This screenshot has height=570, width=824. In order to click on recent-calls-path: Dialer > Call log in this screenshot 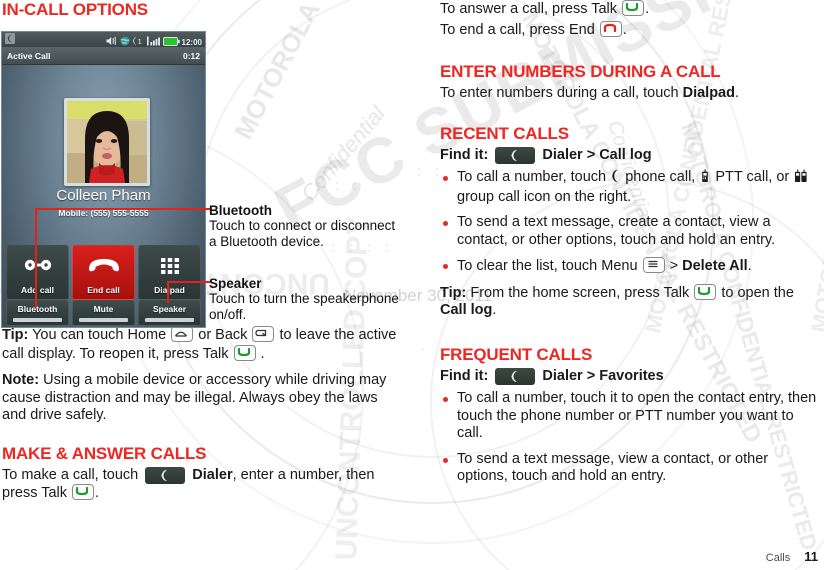, I will do `click(597, 154)`.